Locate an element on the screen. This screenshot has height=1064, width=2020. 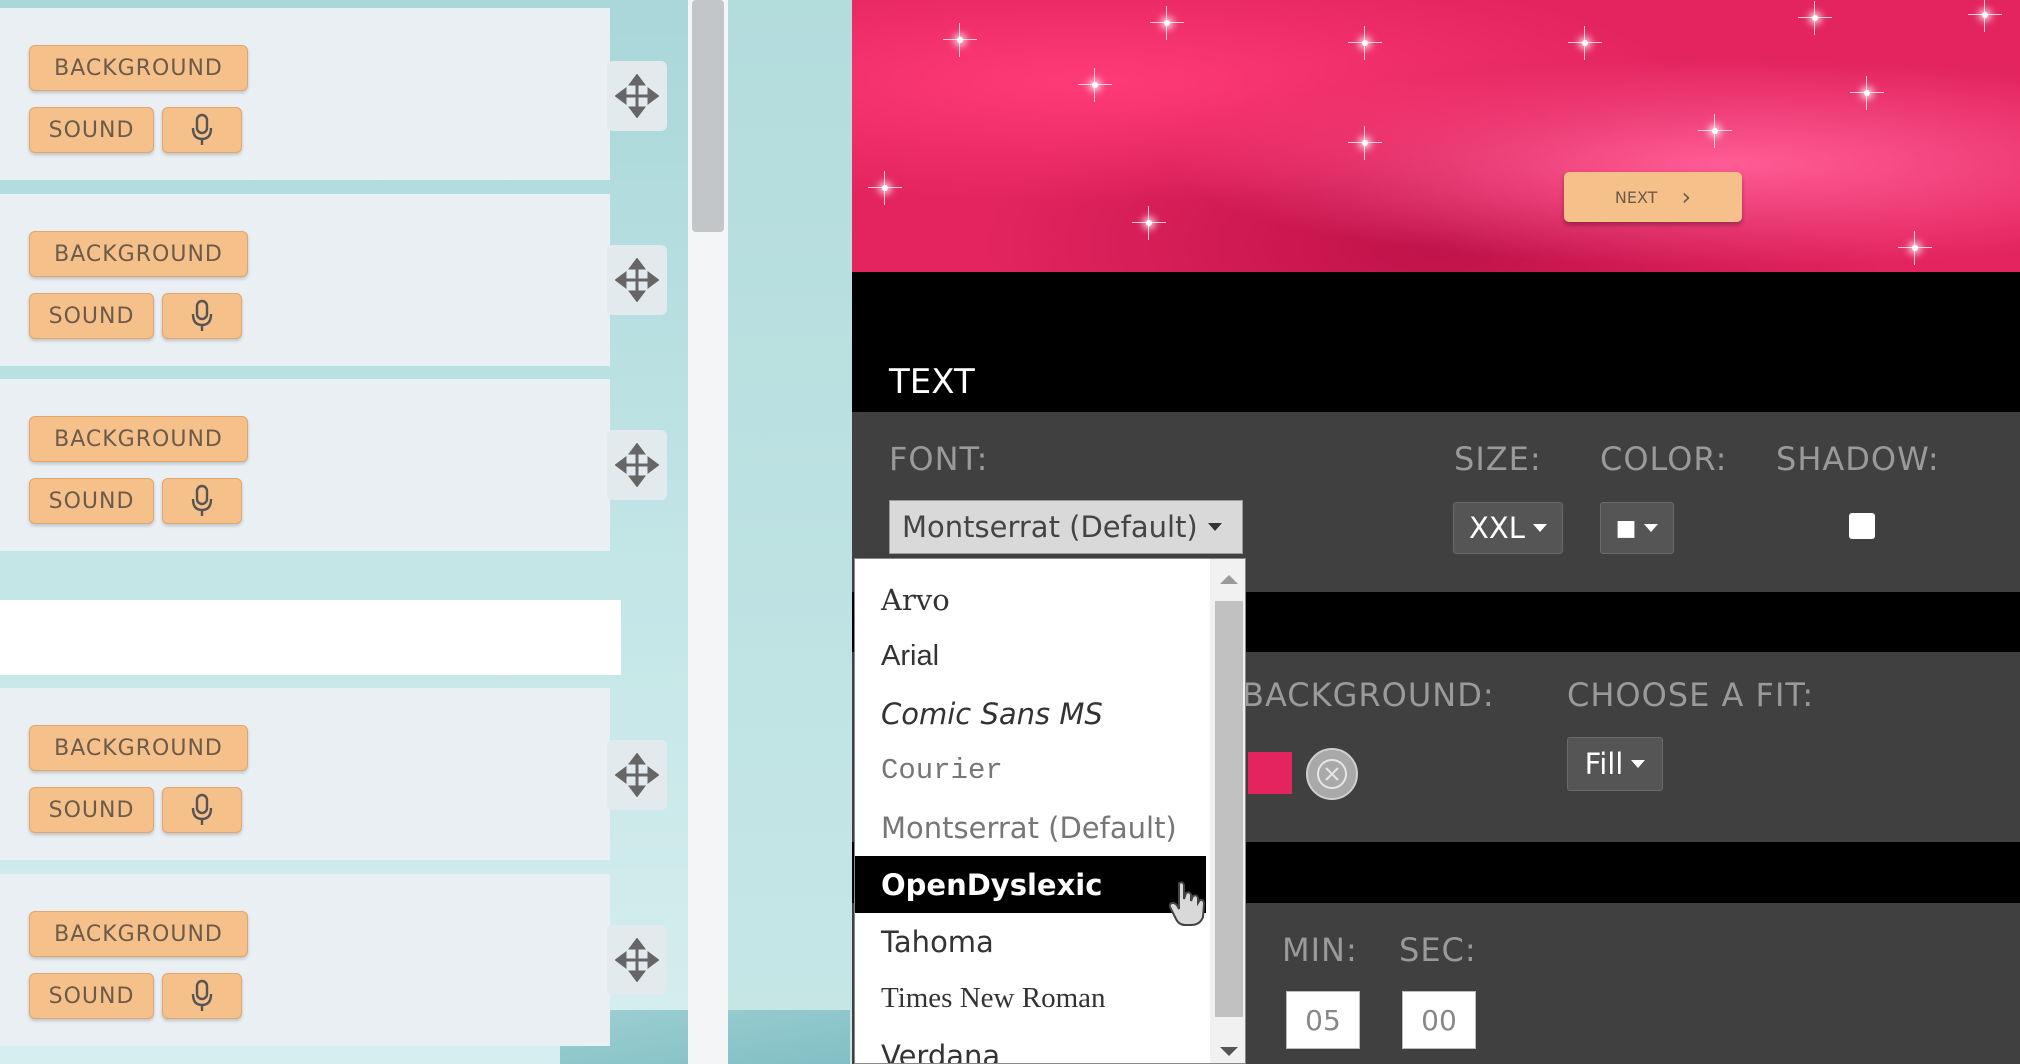
font-select: Montserrat (Default) is located at coordinates (1066, 527).